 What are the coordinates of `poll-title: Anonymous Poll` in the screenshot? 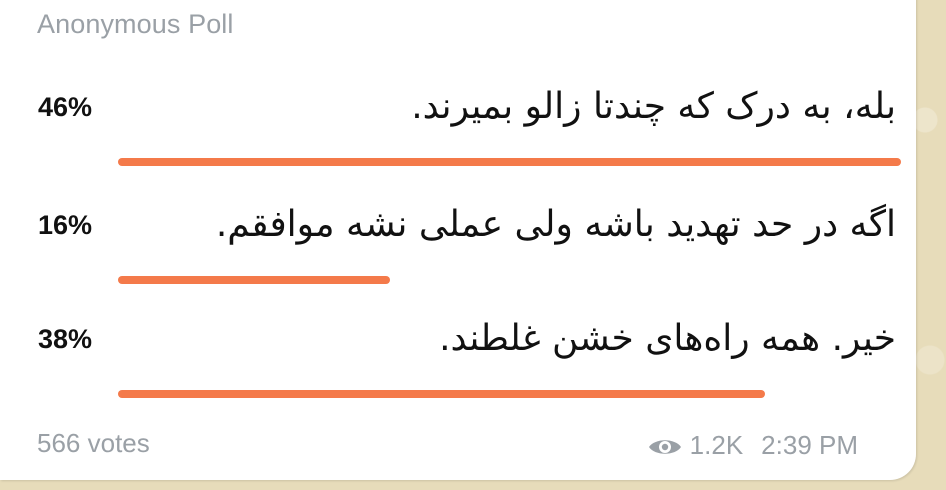 It's located at (135, 24).